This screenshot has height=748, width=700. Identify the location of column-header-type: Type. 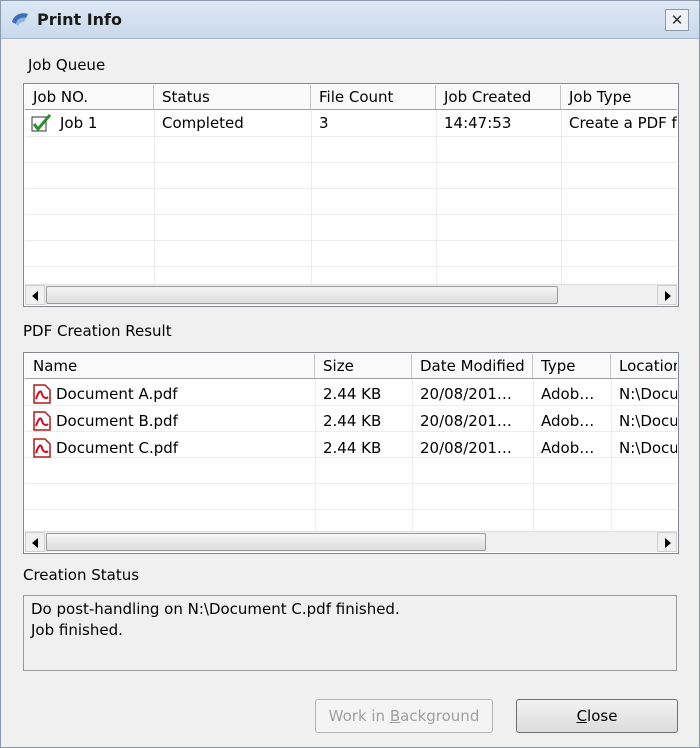
(572, 366).